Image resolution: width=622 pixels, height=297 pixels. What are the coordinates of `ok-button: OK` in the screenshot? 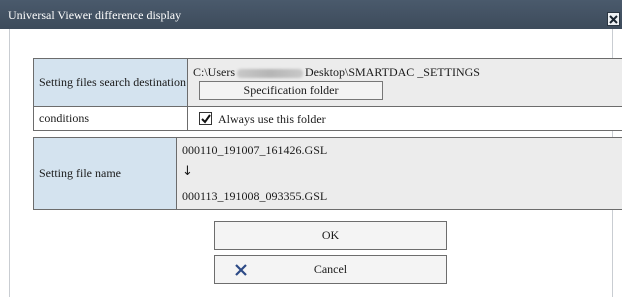 It's located at (330, 235).